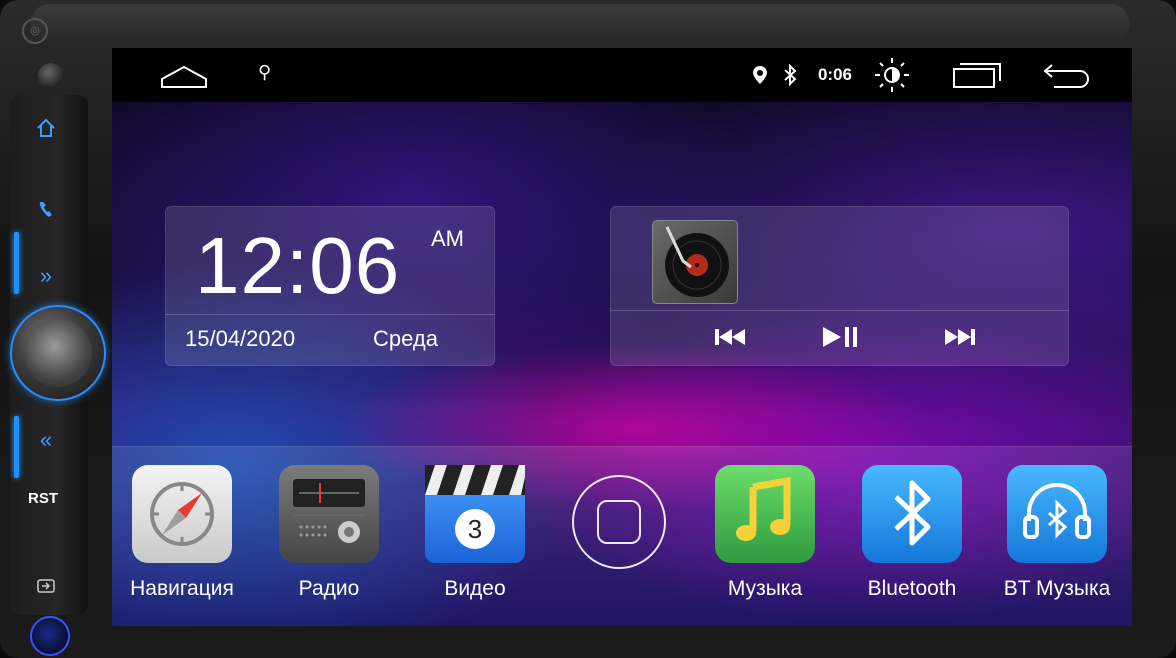 This screenshot has height=658, width=1176. I want to click on app-bluetooth: Bluetooth, so click(912, 533).